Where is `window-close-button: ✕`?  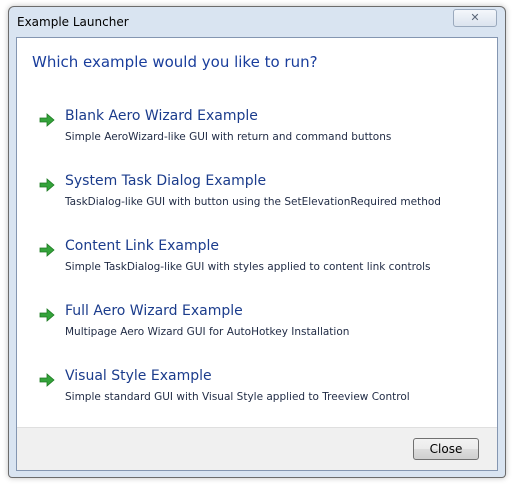 window-close-button: ✕ is located at coordinates (475, 18).